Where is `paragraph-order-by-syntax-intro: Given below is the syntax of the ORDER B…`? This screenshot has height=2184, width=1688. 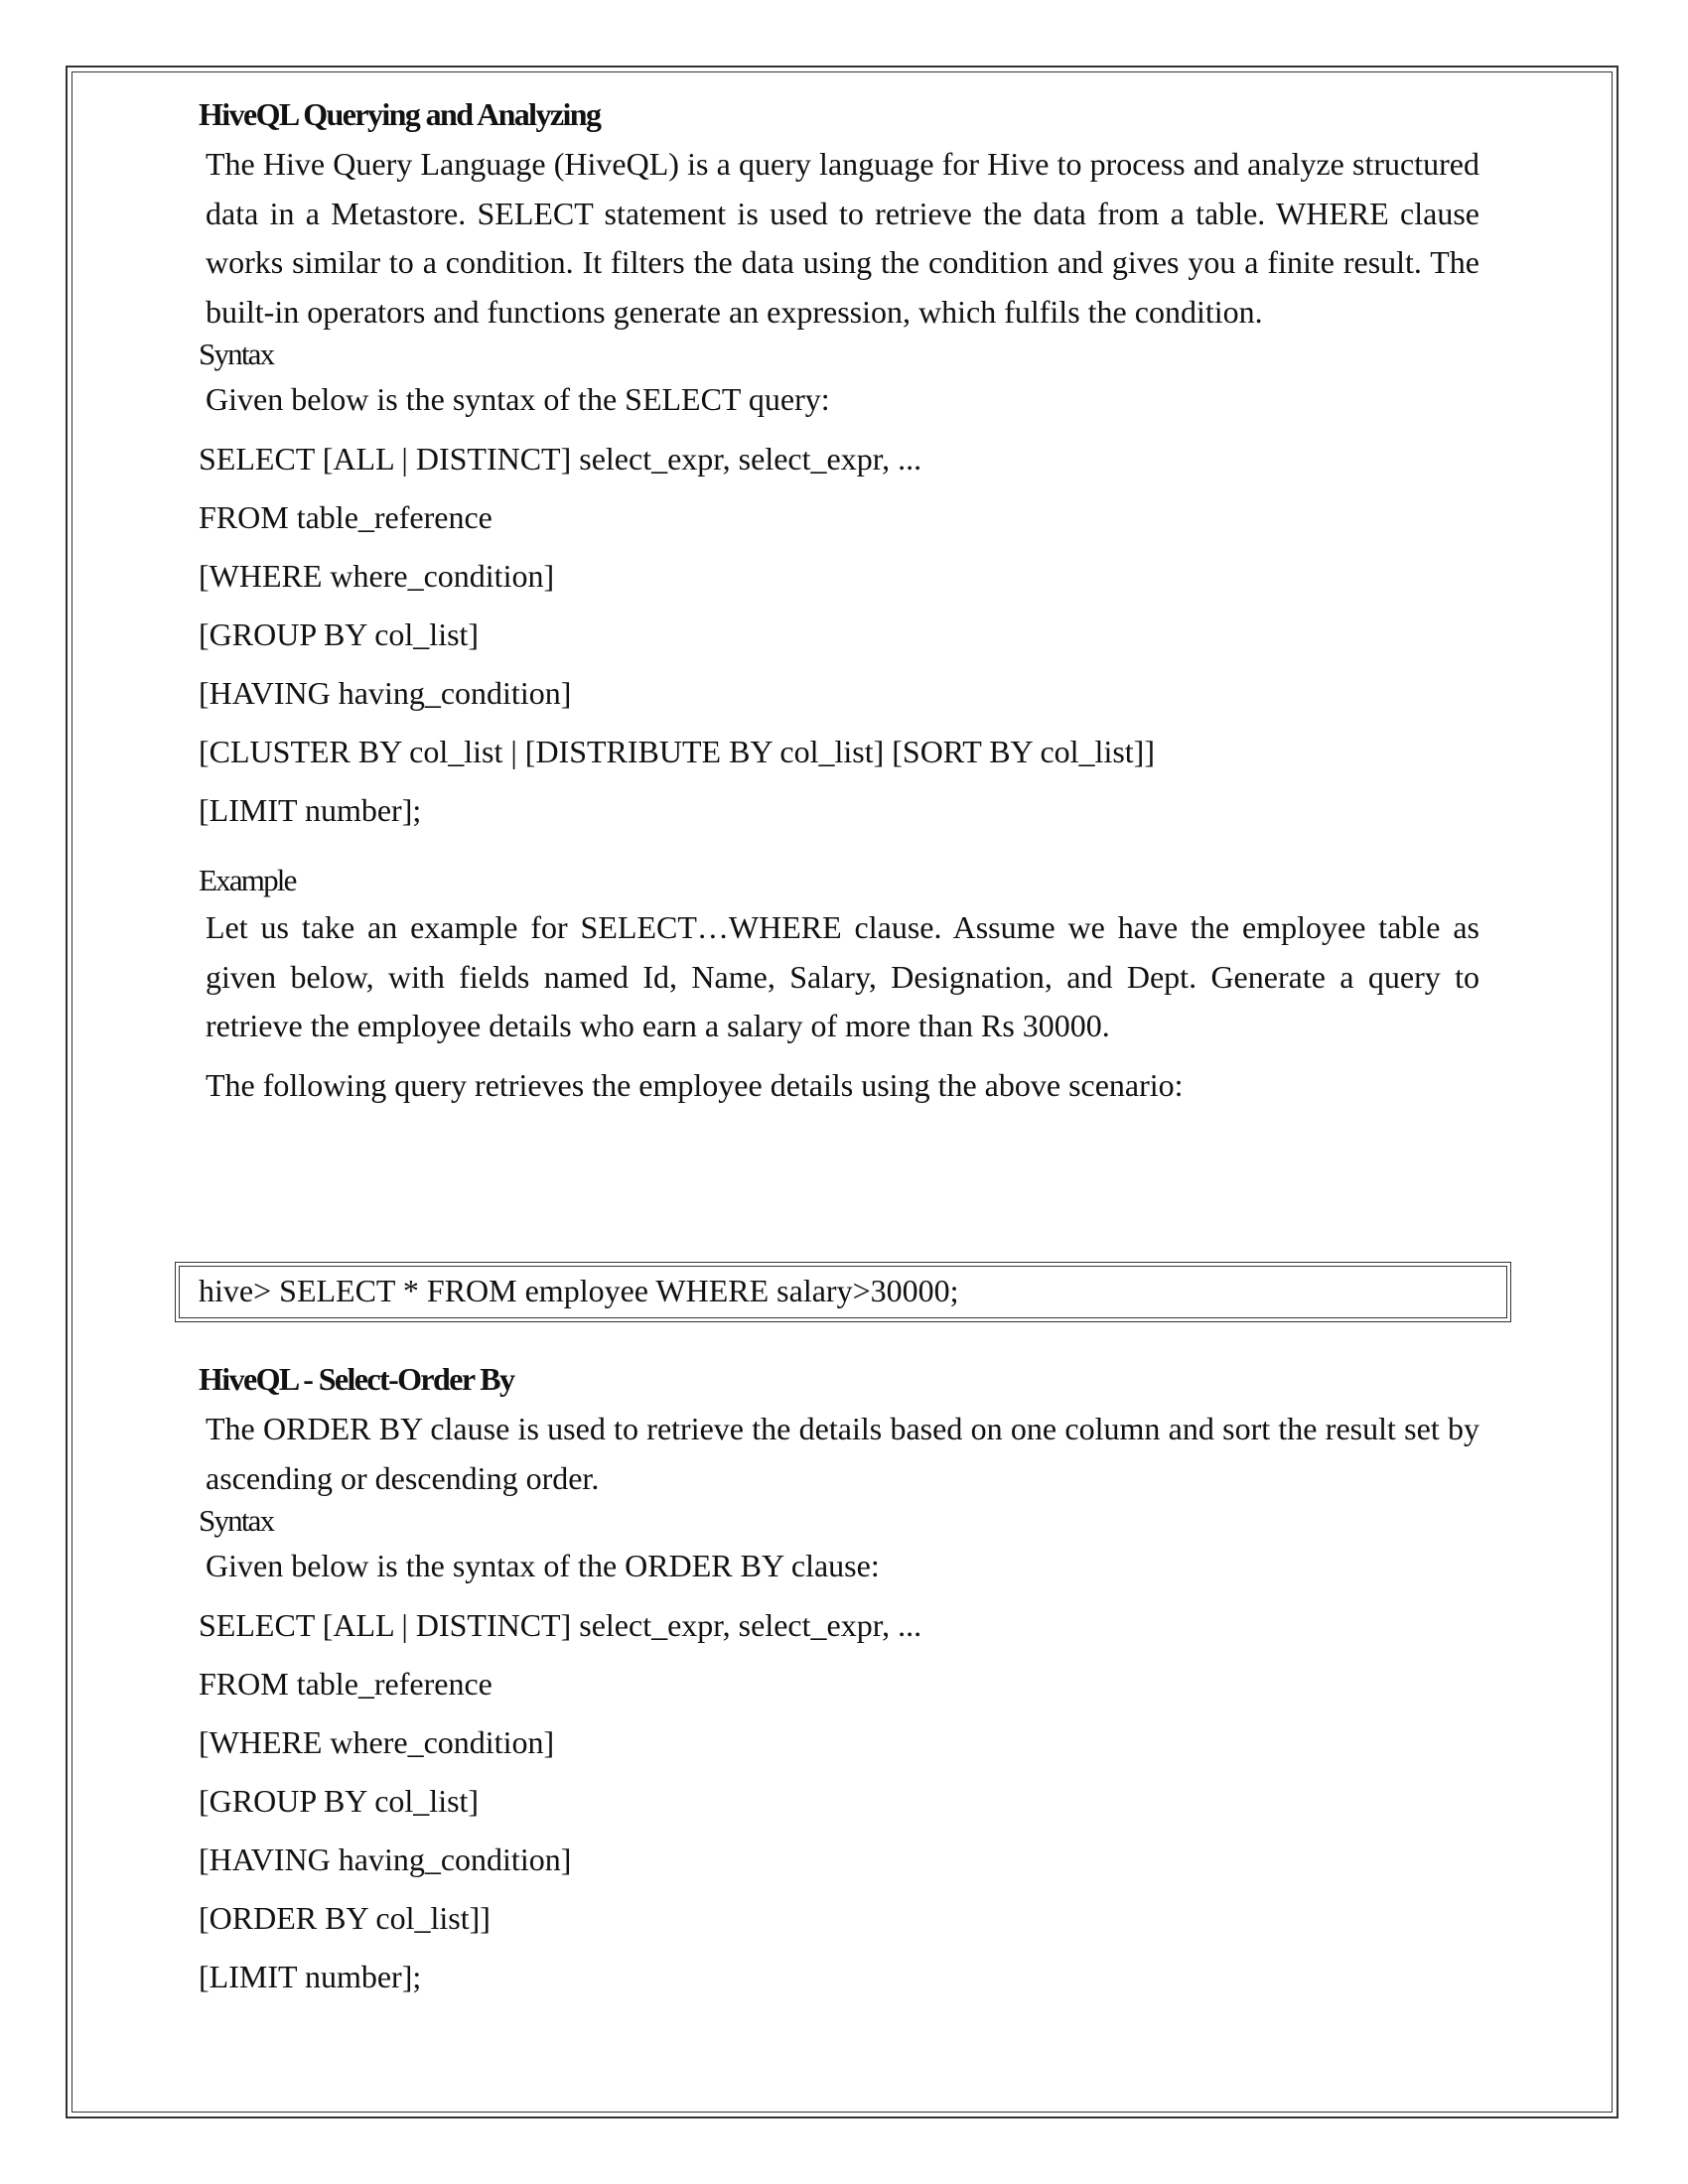 paragraph-order-by-syntax-intro: Given below is the syntax of the ORDER B… is located at coordinates (543, 1565).